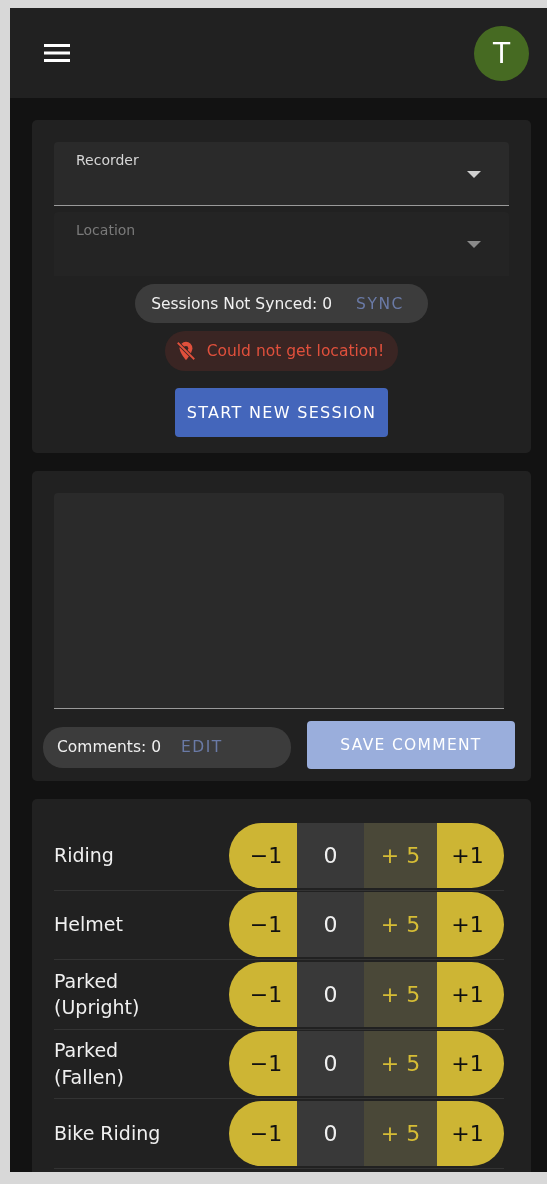 The height and width of the screenshot is (1184, 547). What do you see at coordinates (242, 303) in the screenshot?
I see `sync-status-text: Sessions Not Synced: 0` at bounding box center [242, 303].